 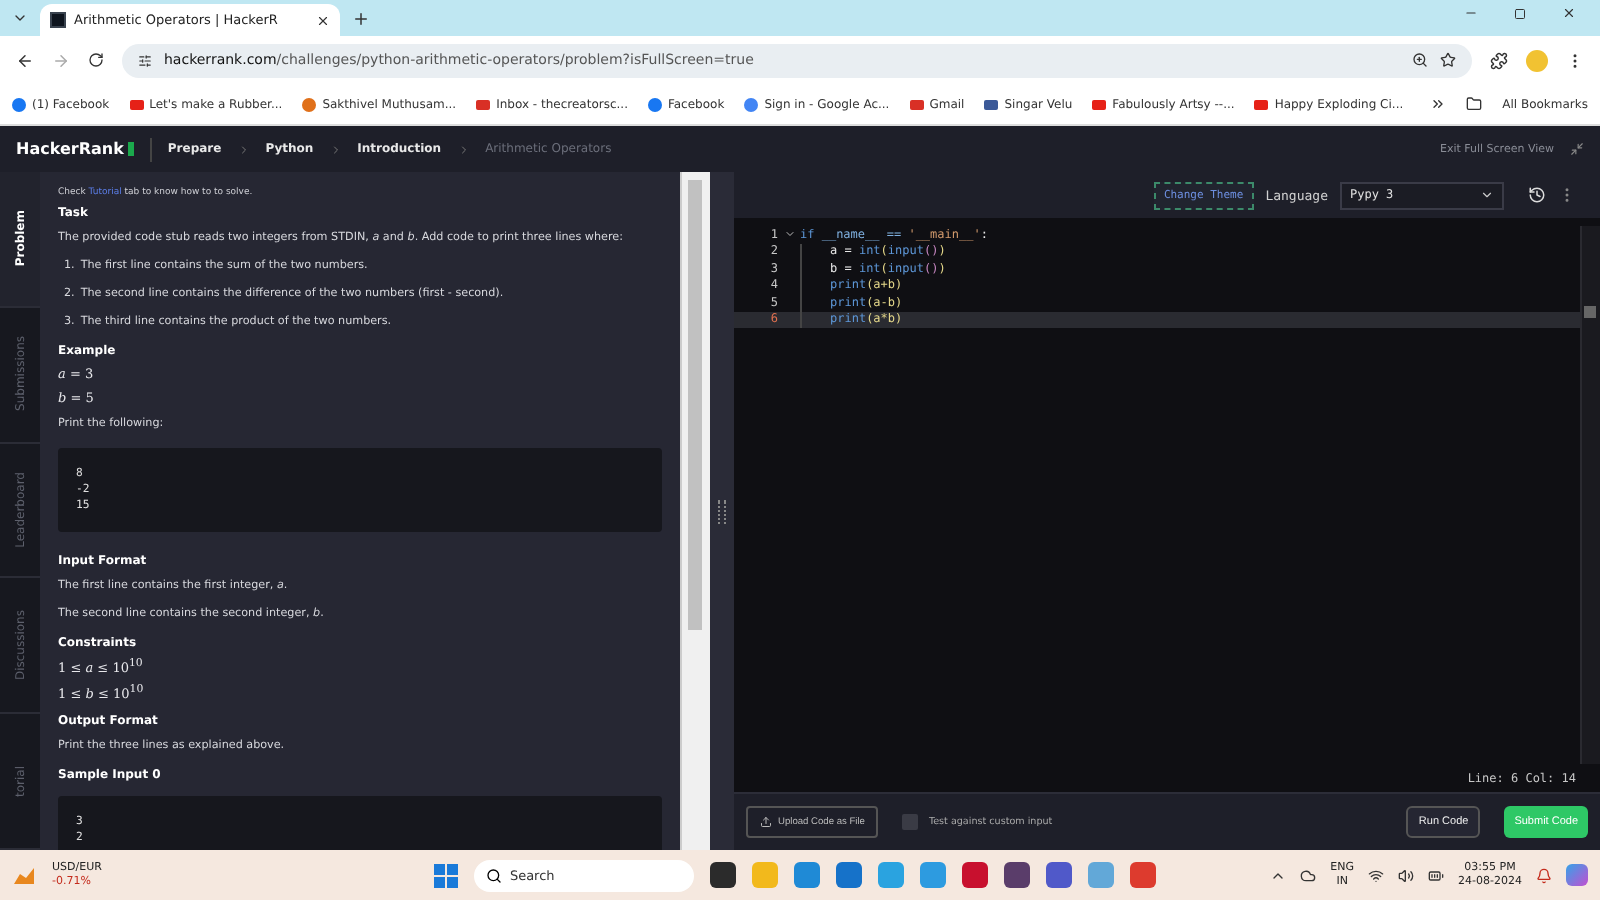 I want to click on search-icon, so click(x=493, y=875).